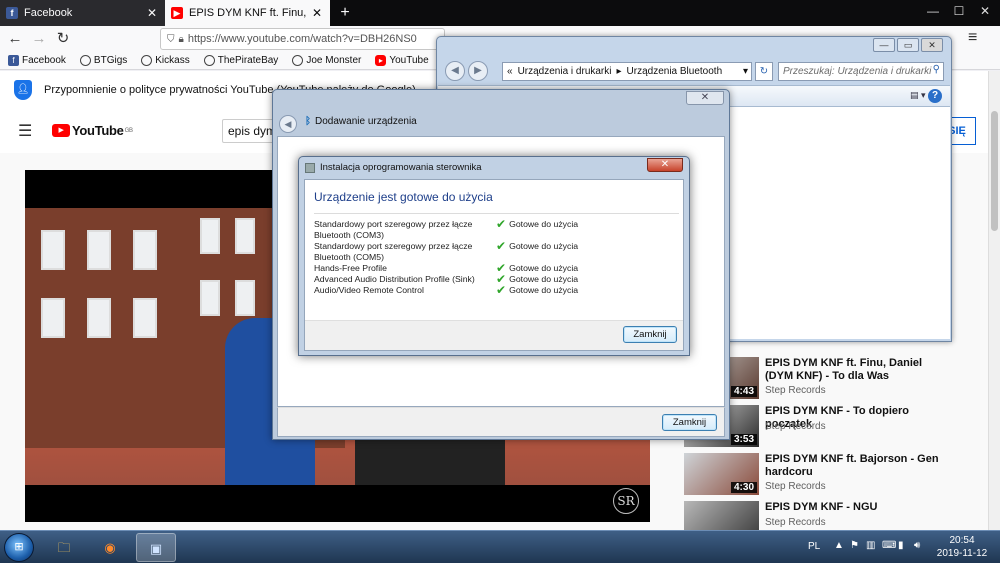 The height and width of the screenshot is (563, 1000). Describe the element at coordinates (366, 121) in the screenshot. I see `wizard-title-text: Dodawanie urządzenia` at that location.